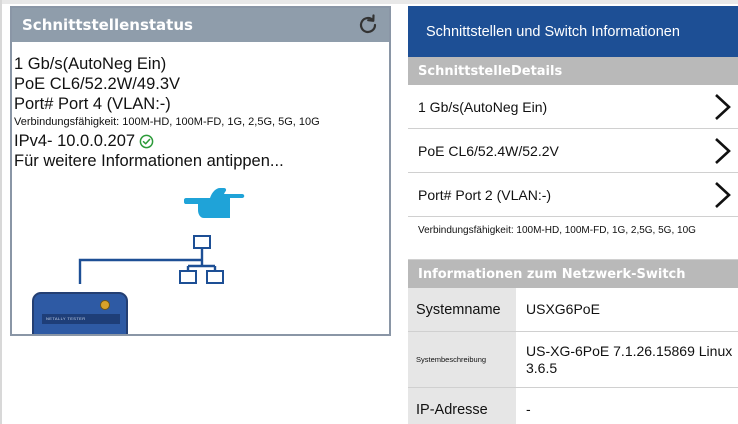 The width and height of the screenshot is (738, 424). What do you see at coordinates (485, 194) in the screenshot?
I see `detail-row-label: Port# Port 2 (VLAN:-)` at bounding box center [485, 194].